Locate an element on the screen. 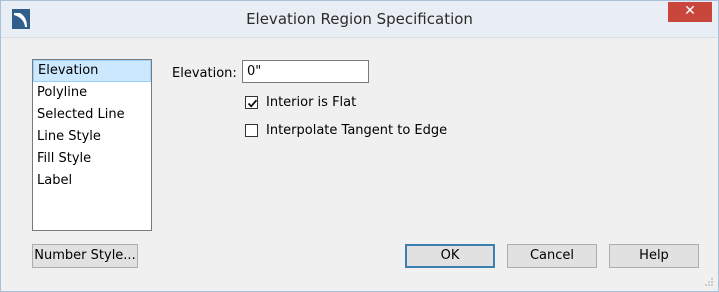  interior-flat-checkbox is located at coordinates (251, 102).